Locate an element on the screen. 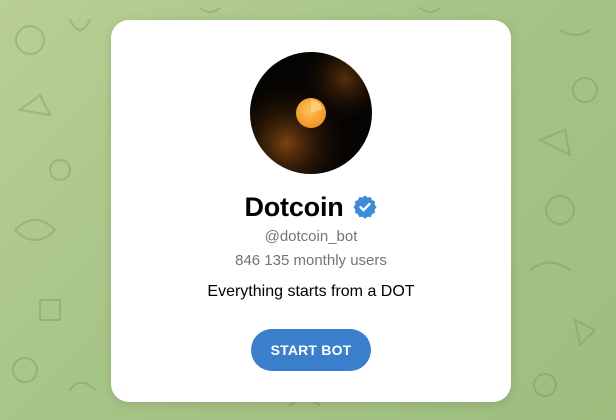  bot-title-row: Dotcoin is located at coordinates (311, 207).